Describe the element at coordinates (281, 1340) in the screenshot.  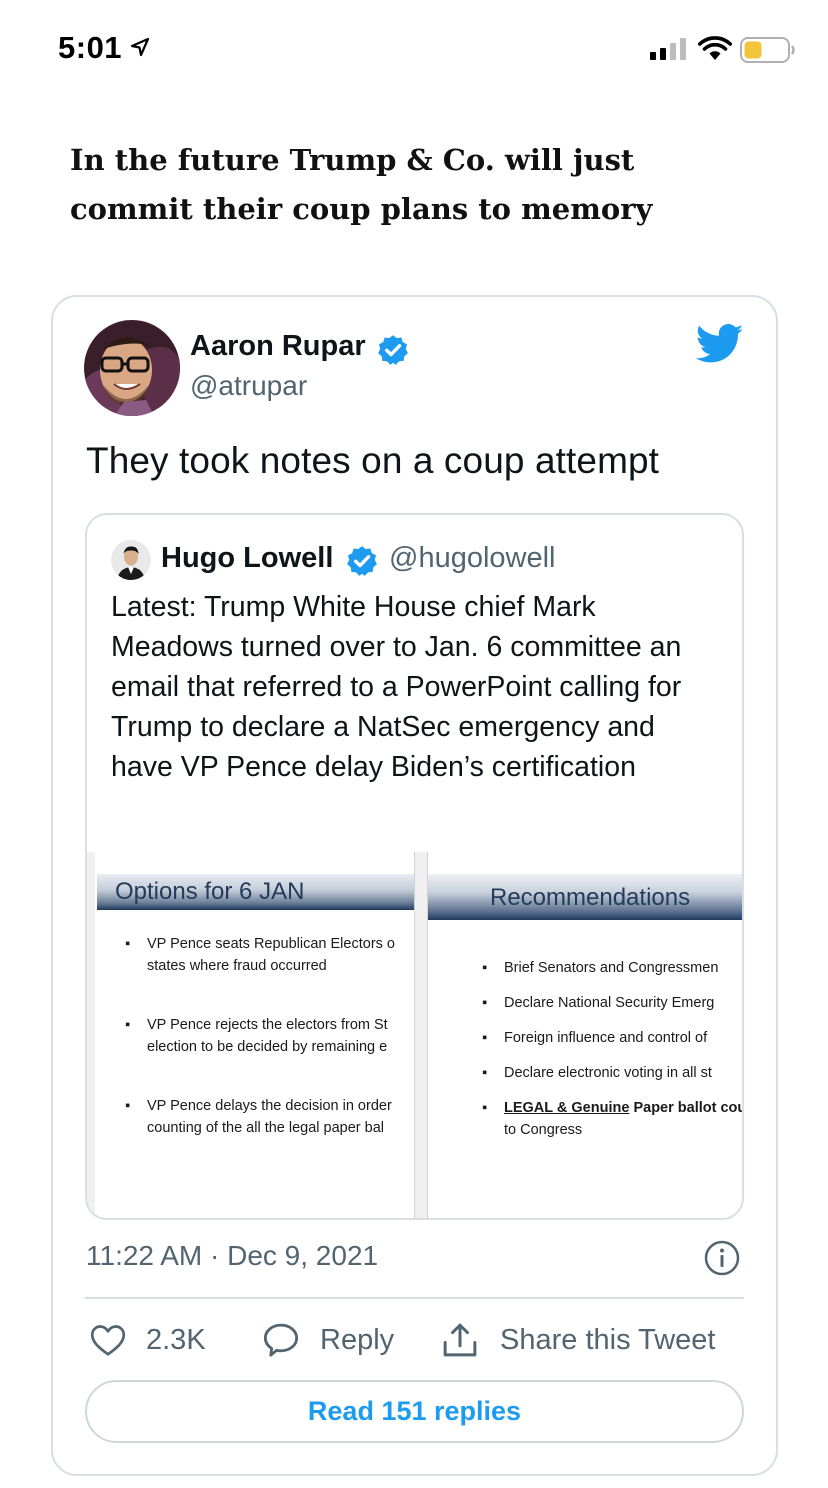
I see `reply-bubble-icon` at that location.